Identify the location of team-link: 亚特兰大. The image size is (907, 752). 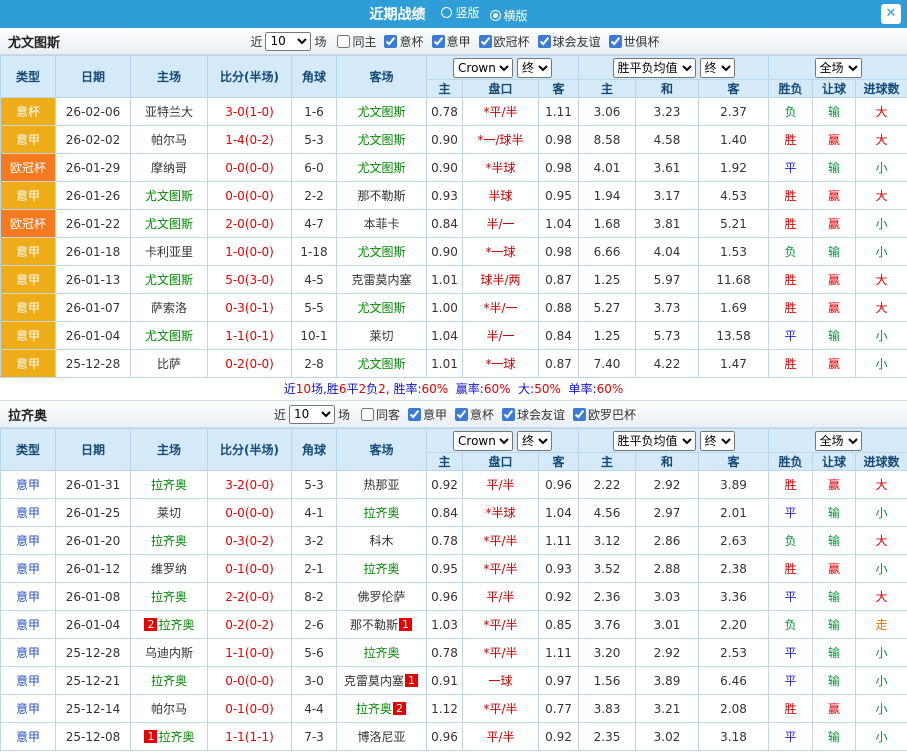
(169, 112).